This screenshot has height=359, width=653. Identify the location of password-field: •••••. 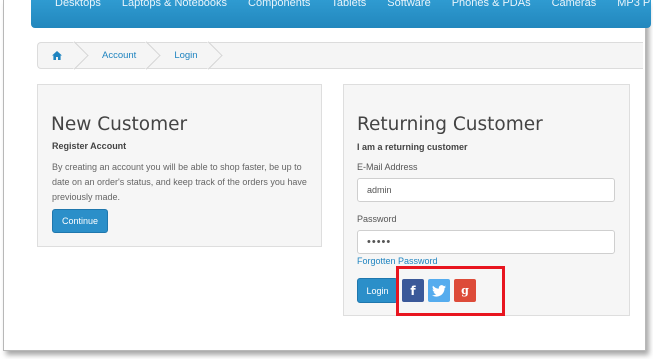
(486, 242).